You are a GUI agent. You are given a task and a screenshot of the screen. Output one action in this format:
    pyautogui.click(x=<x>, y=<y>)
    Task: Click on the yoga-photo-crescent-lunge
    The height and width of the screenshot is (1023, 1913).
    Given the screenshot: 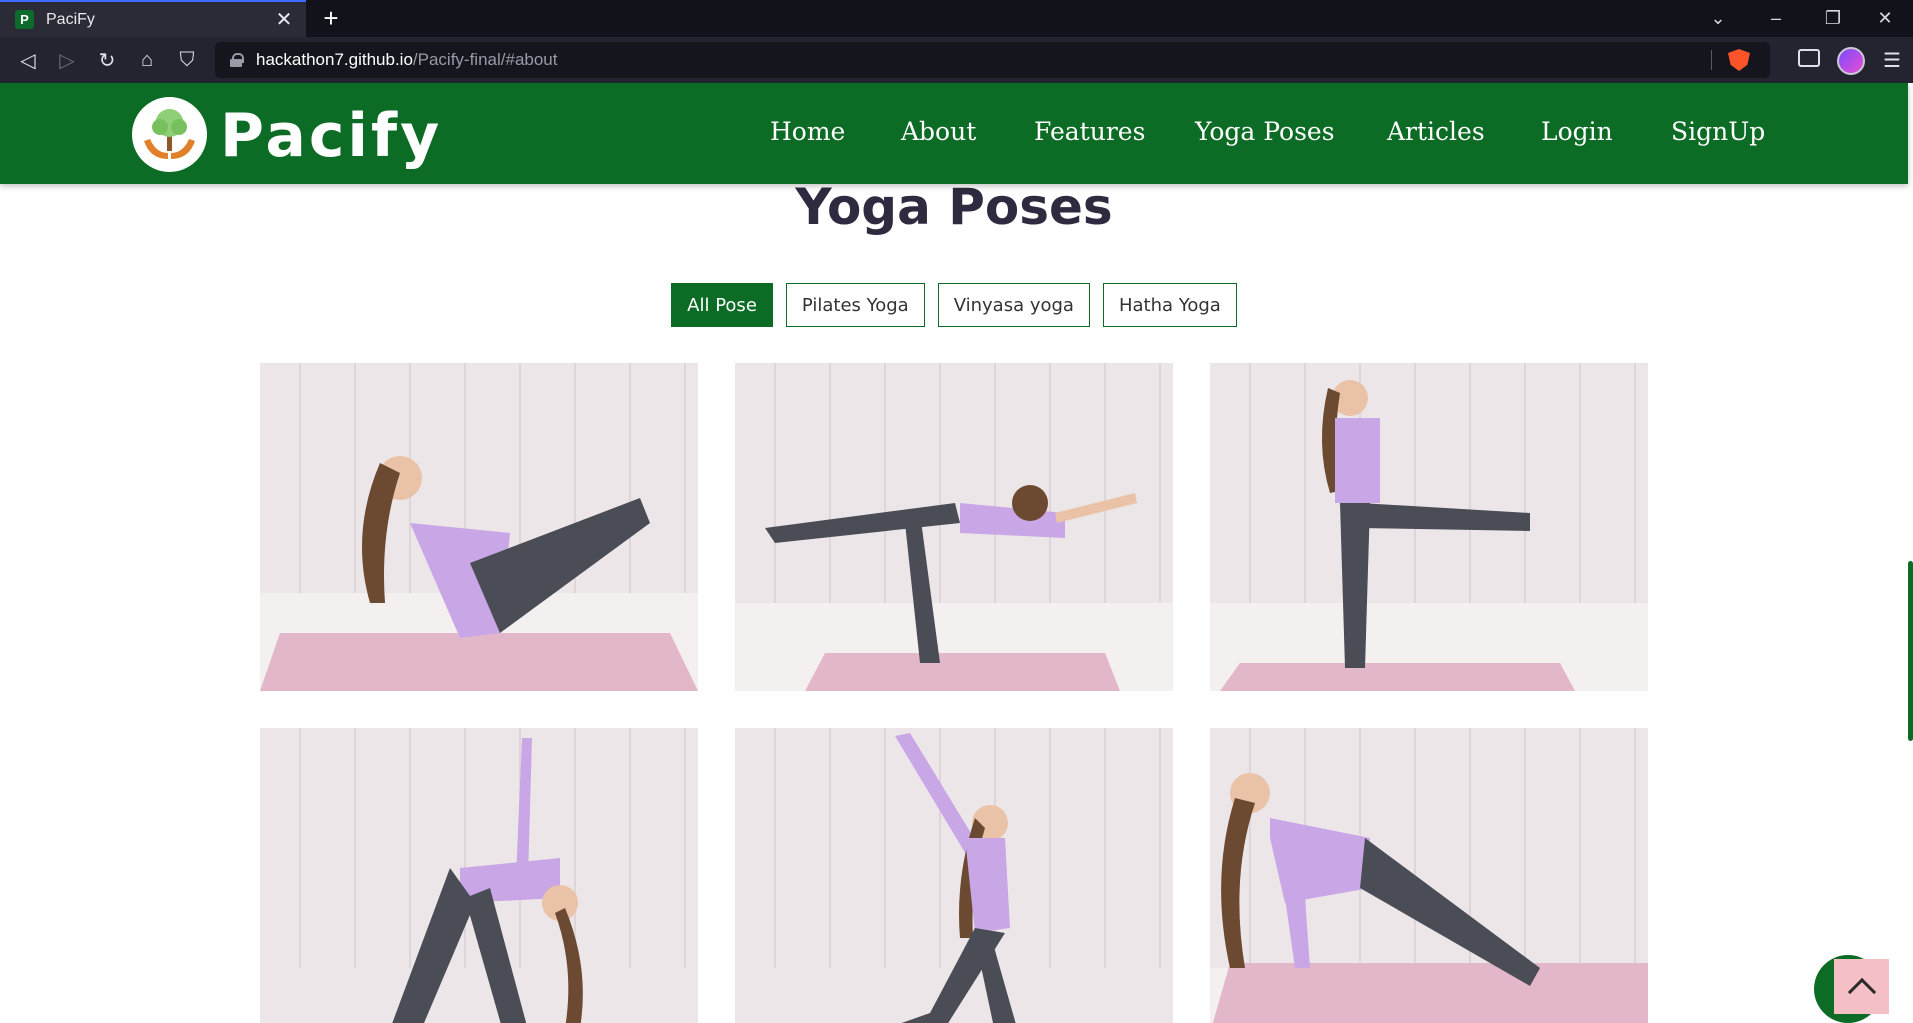 What is the action you would take?
    pyautogui.click(x=954, y=875)
    